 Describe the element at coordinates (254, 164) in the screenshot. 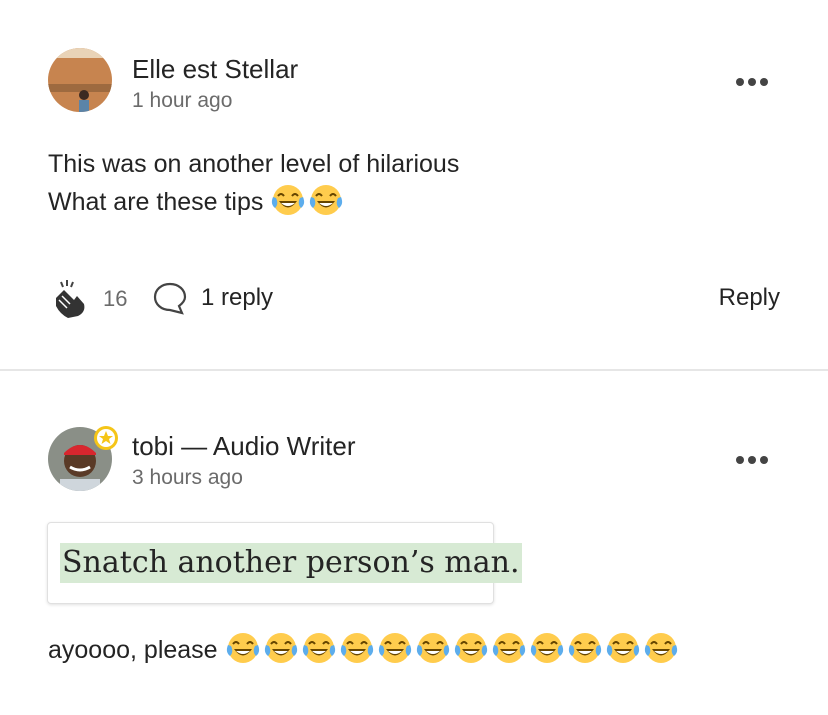

I see `comment-line: This was on another level of hilarious` at that location.